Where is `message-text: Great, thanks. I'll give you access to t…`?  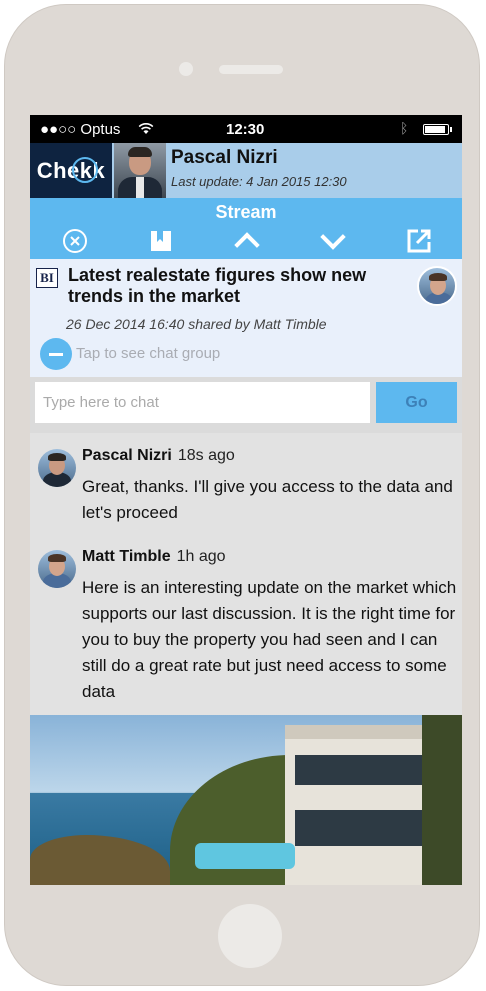
message-text: Great, thanks. I'll give you access to t… is located at coordinates (267, 499).